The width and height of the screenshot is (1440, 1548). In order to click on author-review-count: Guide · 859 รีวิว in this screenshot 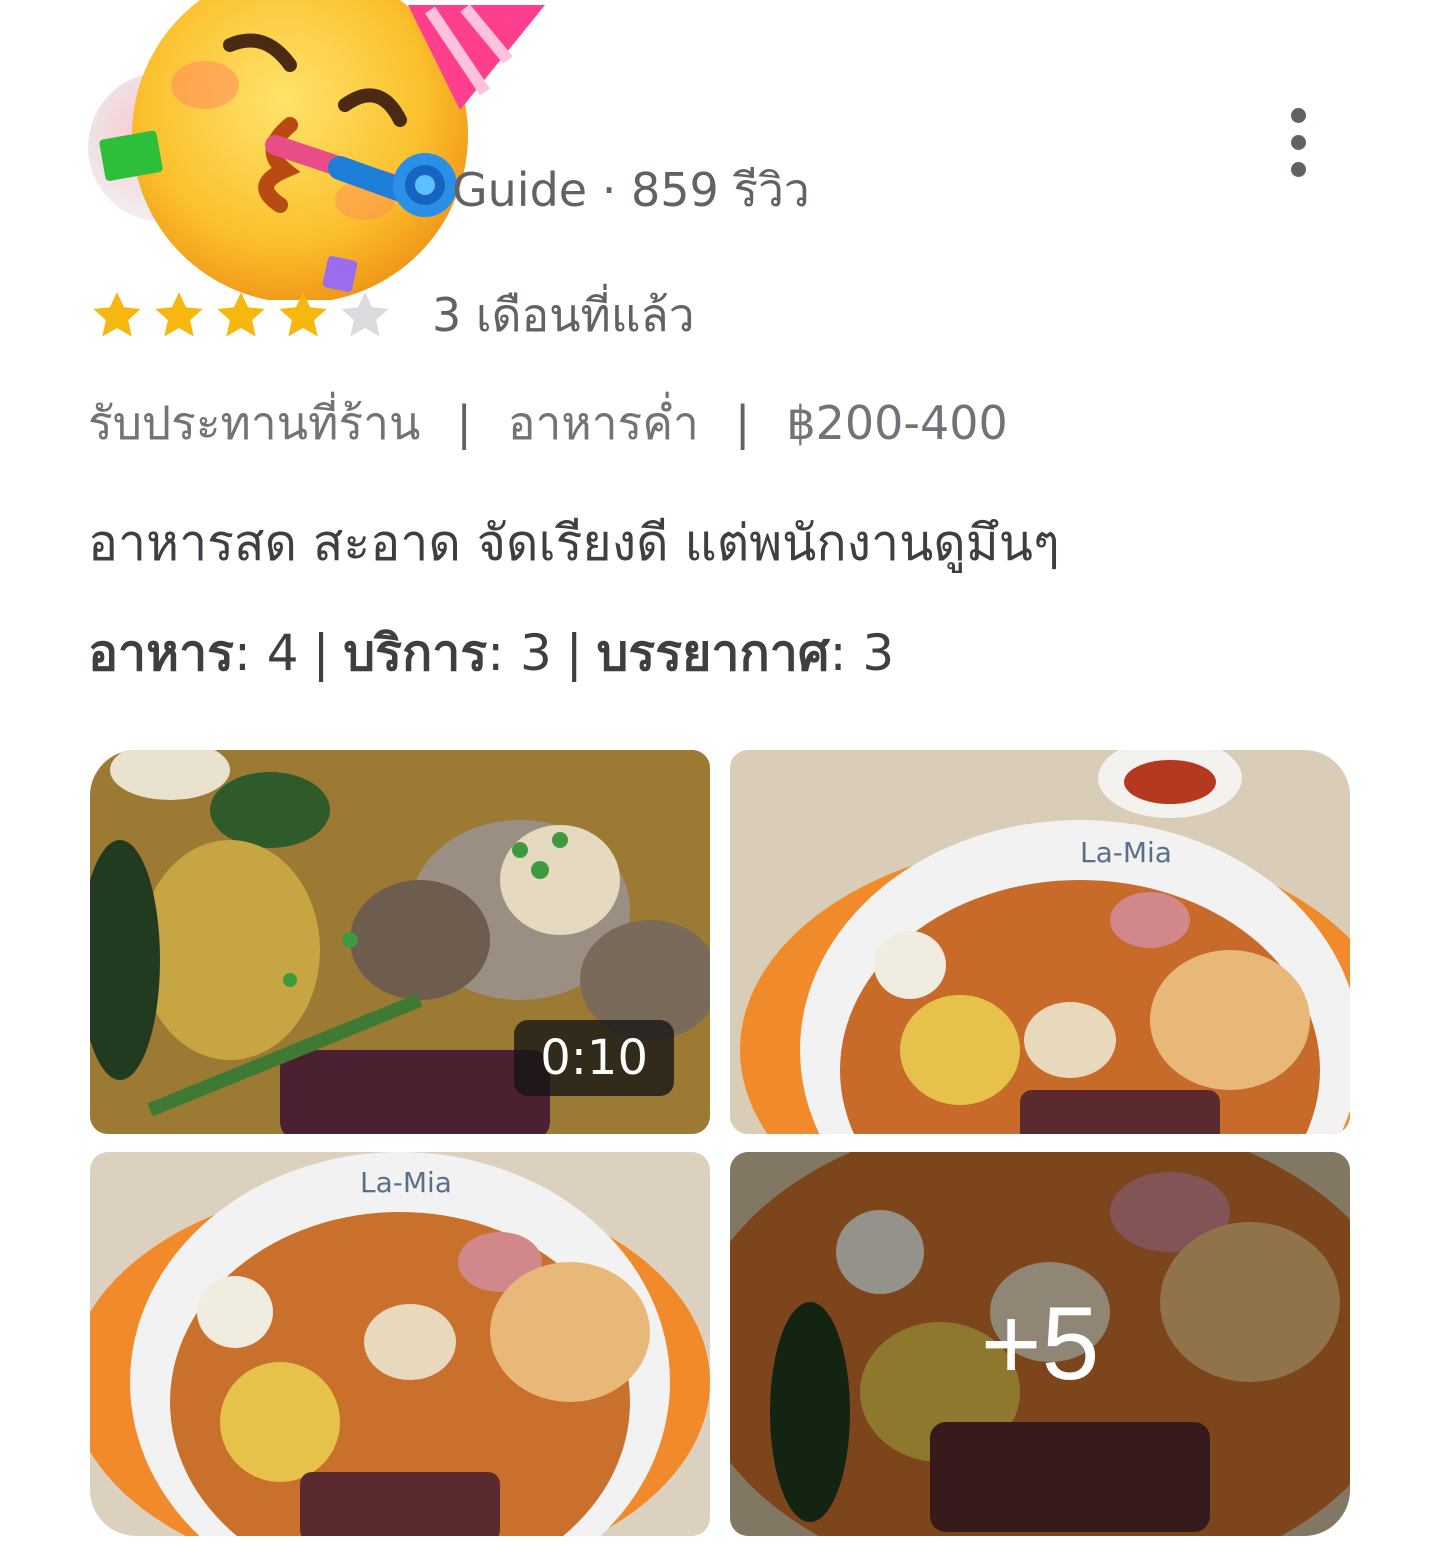, I will do `click(631, 190)`.